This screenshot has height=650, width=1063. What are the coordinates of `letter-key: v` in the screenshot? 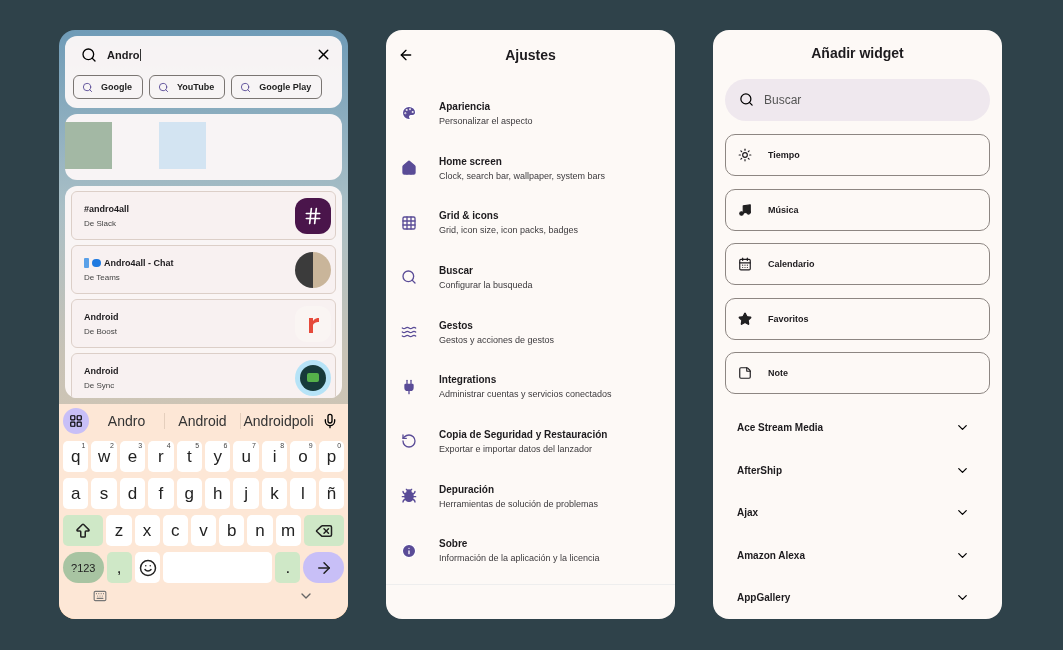 It's located at (203, 530).